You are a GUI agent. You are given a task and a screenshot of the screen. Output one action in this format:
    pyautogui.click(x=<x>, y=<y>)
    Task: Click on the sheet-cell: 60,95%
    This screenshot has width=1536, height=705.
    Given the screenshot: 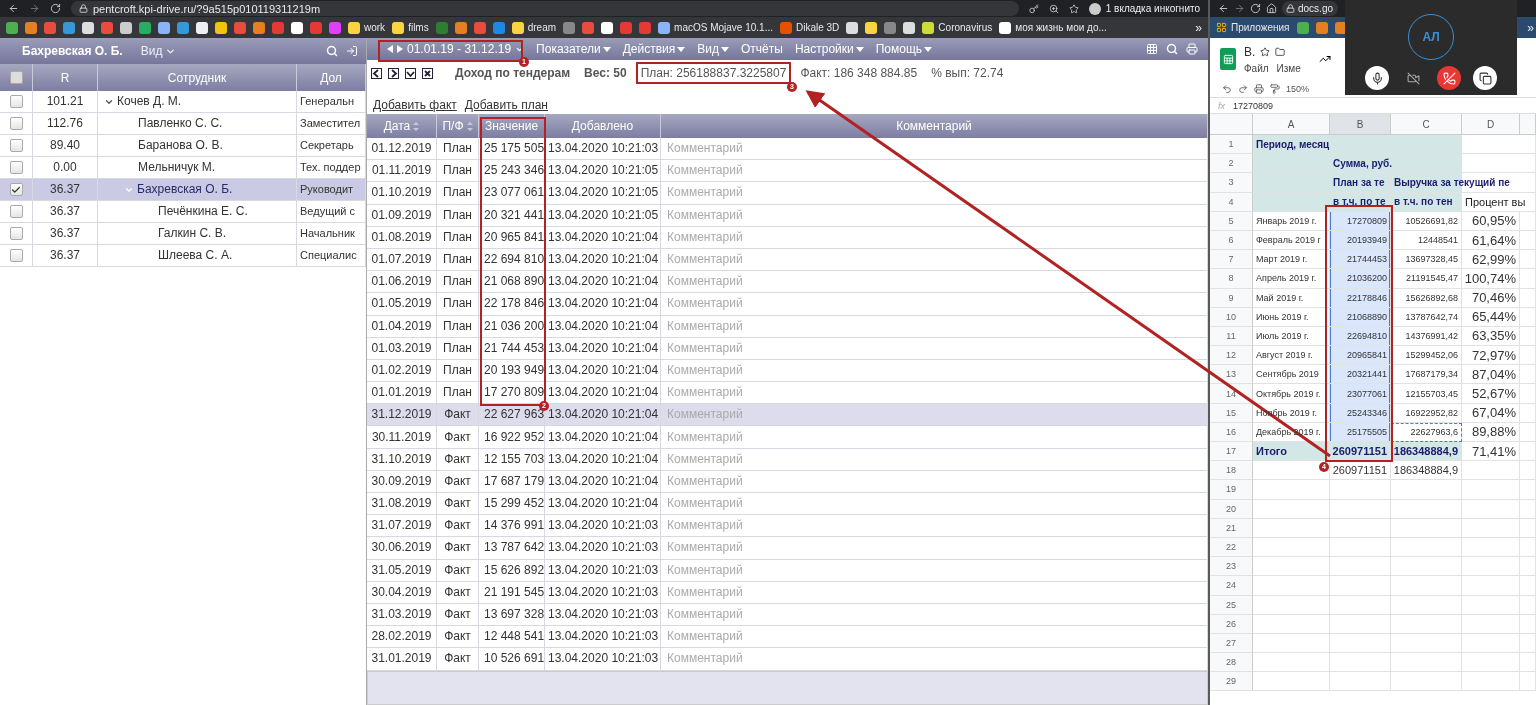 What is the action you would take?
    pyautogui.click(x=1491, y=221)
    